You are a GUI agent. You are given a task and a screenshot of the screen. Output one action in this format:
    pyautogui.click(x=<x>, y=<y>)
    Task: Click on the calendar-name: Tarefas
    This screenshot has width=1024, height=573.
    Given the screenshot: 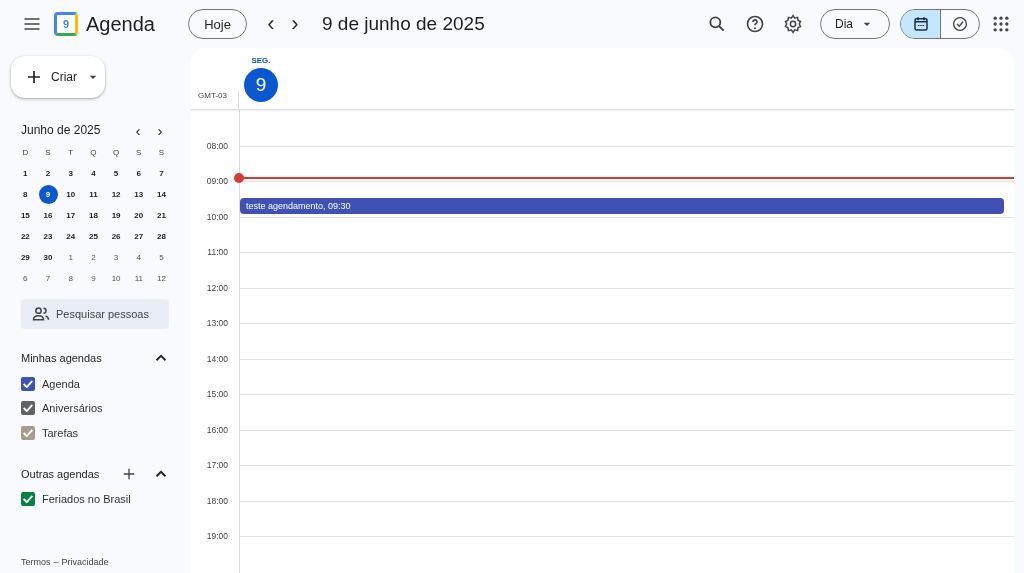 What is the action you would take?
    pyautogui.click(x=60, y=432)
    